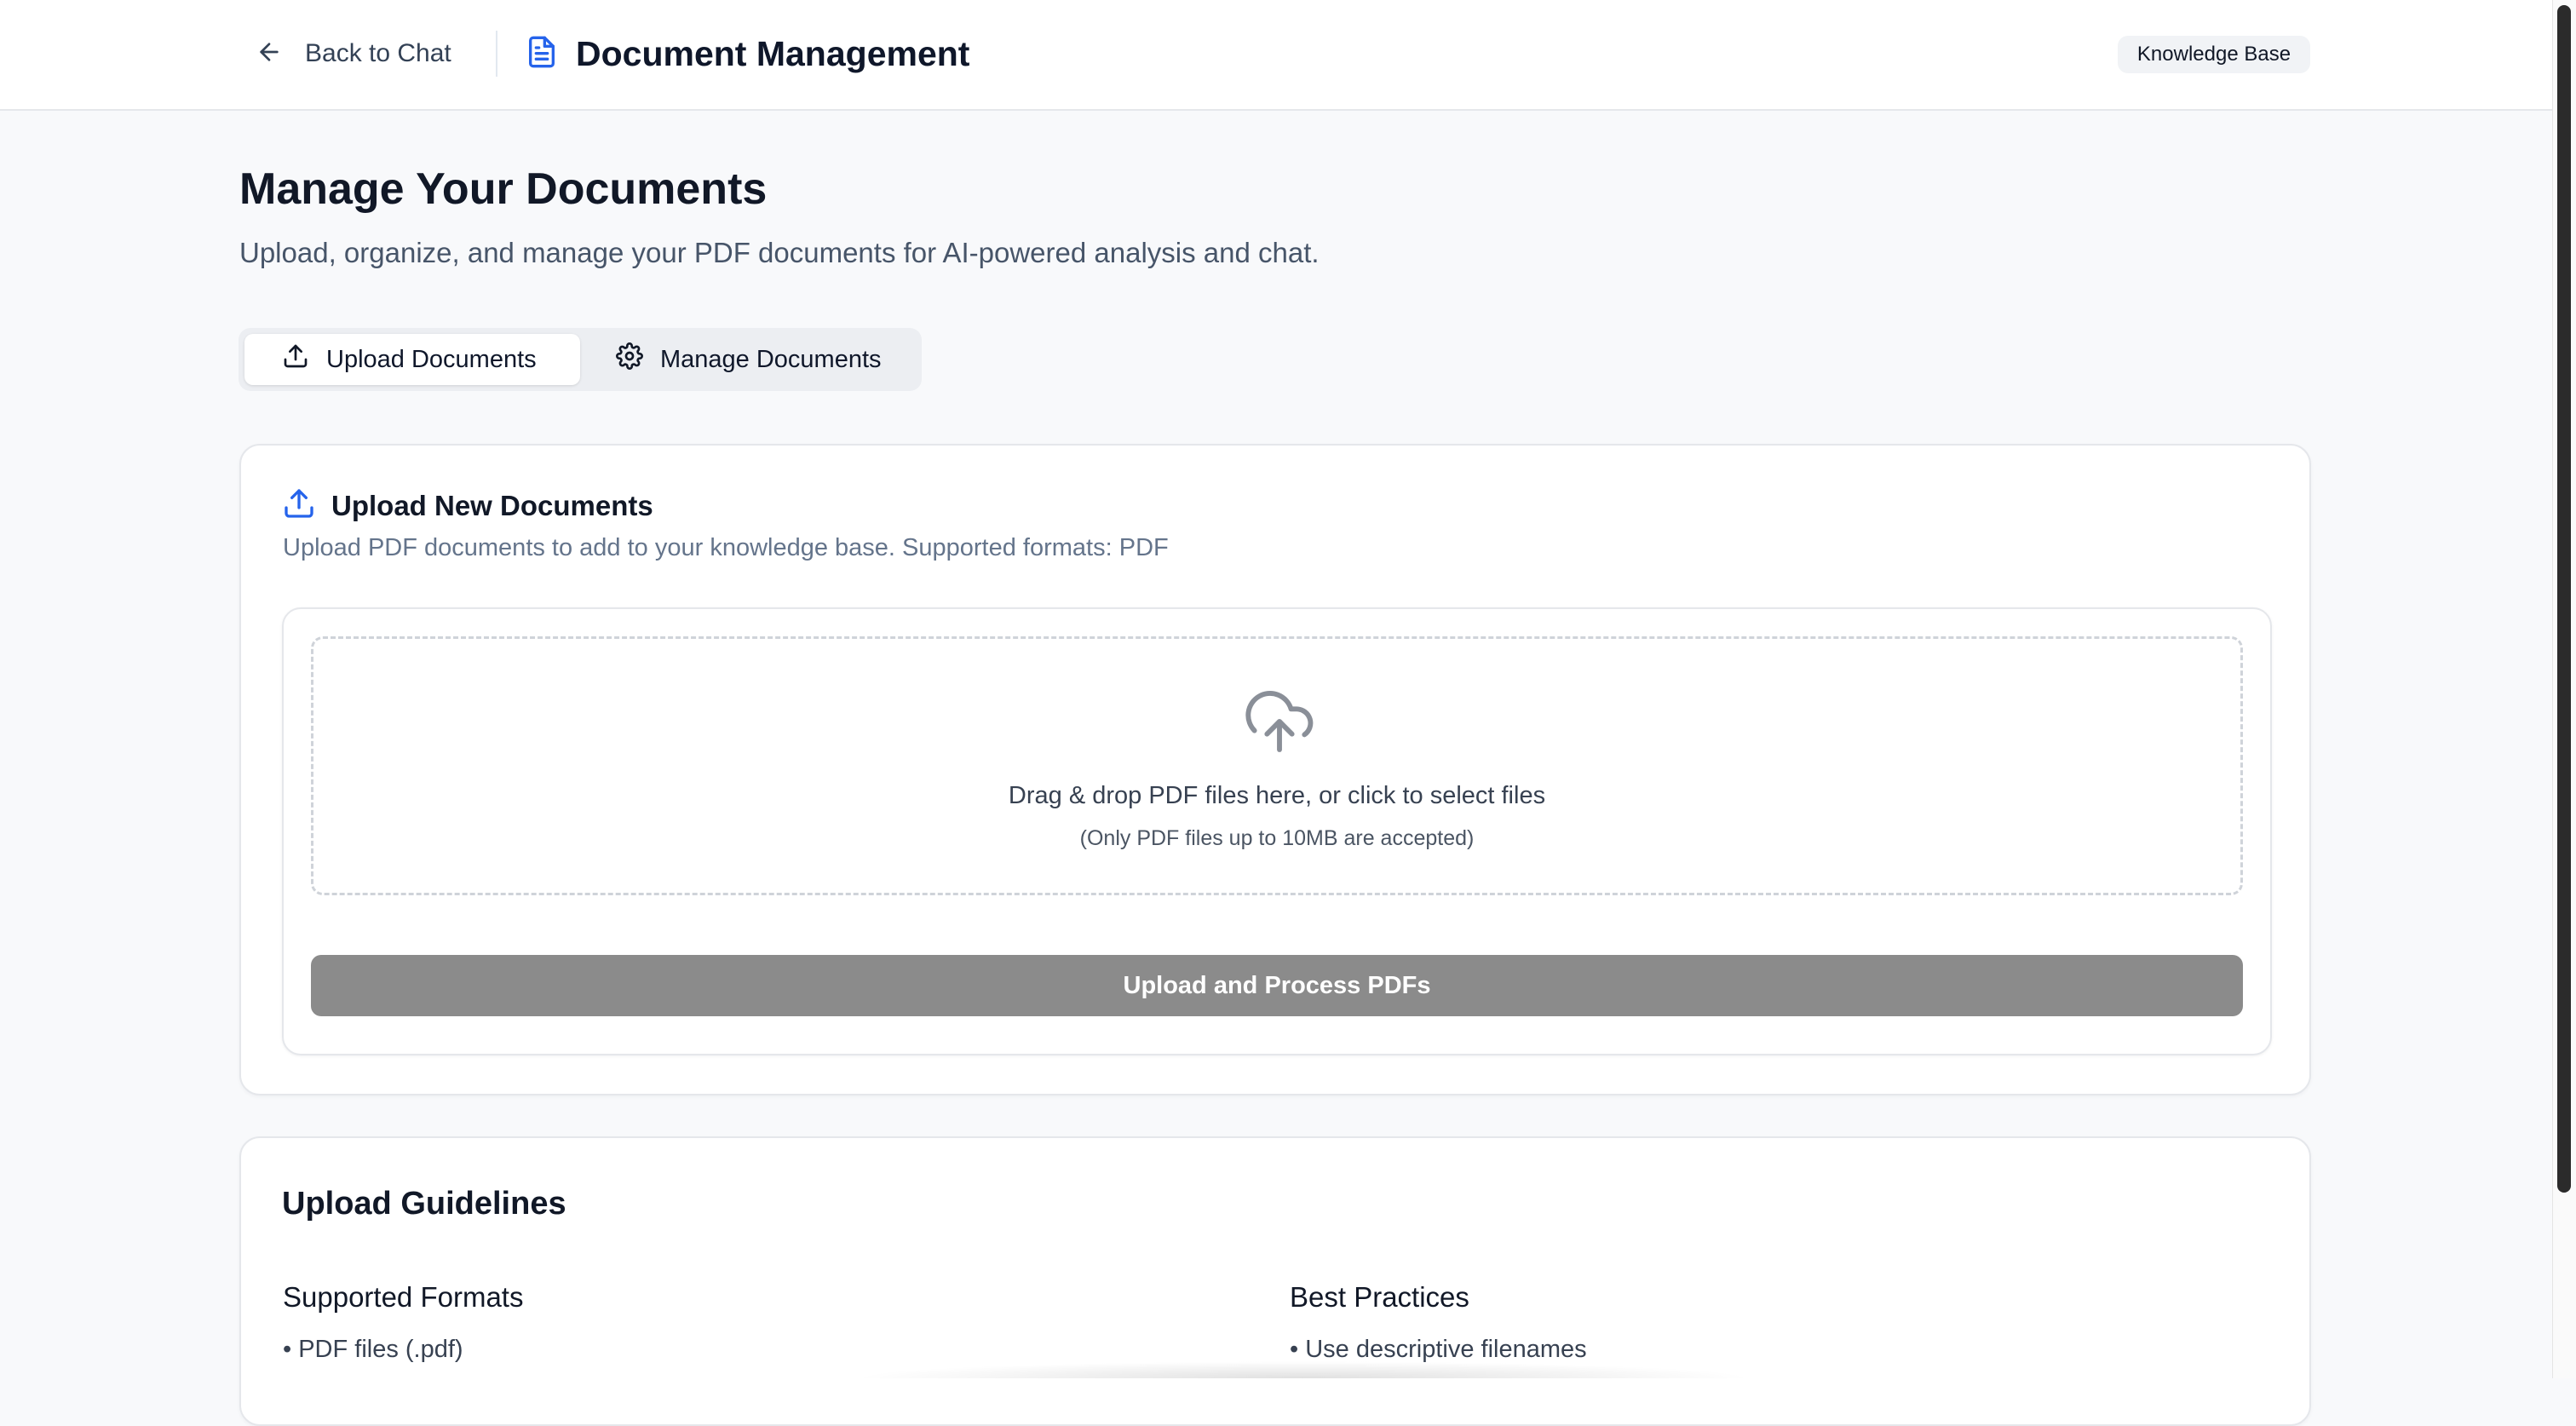 The height and width of the screenshot is (1426, 2576). I want to click on list-item: • Use descriptive filenames, so click(1439, 1350).